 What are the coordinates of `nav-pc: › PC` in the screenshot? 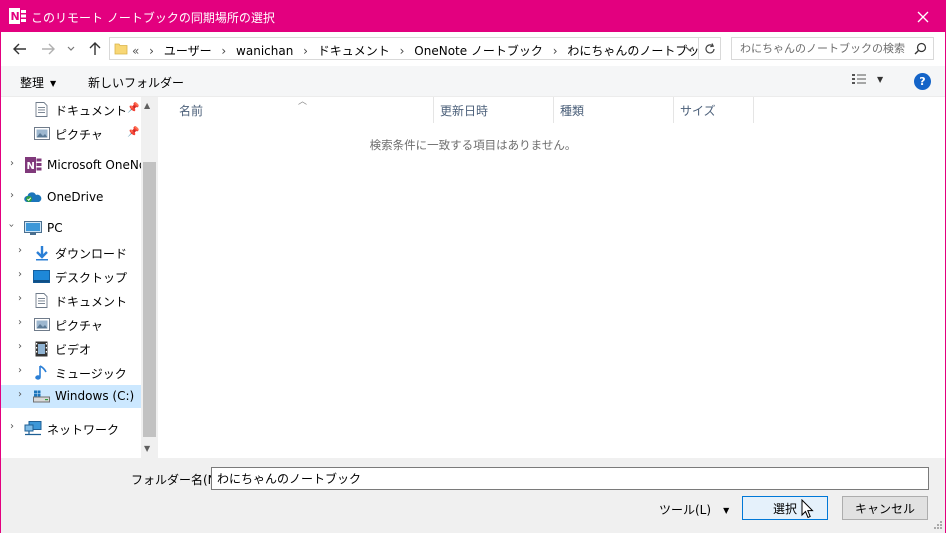 It's located at (71, 228).